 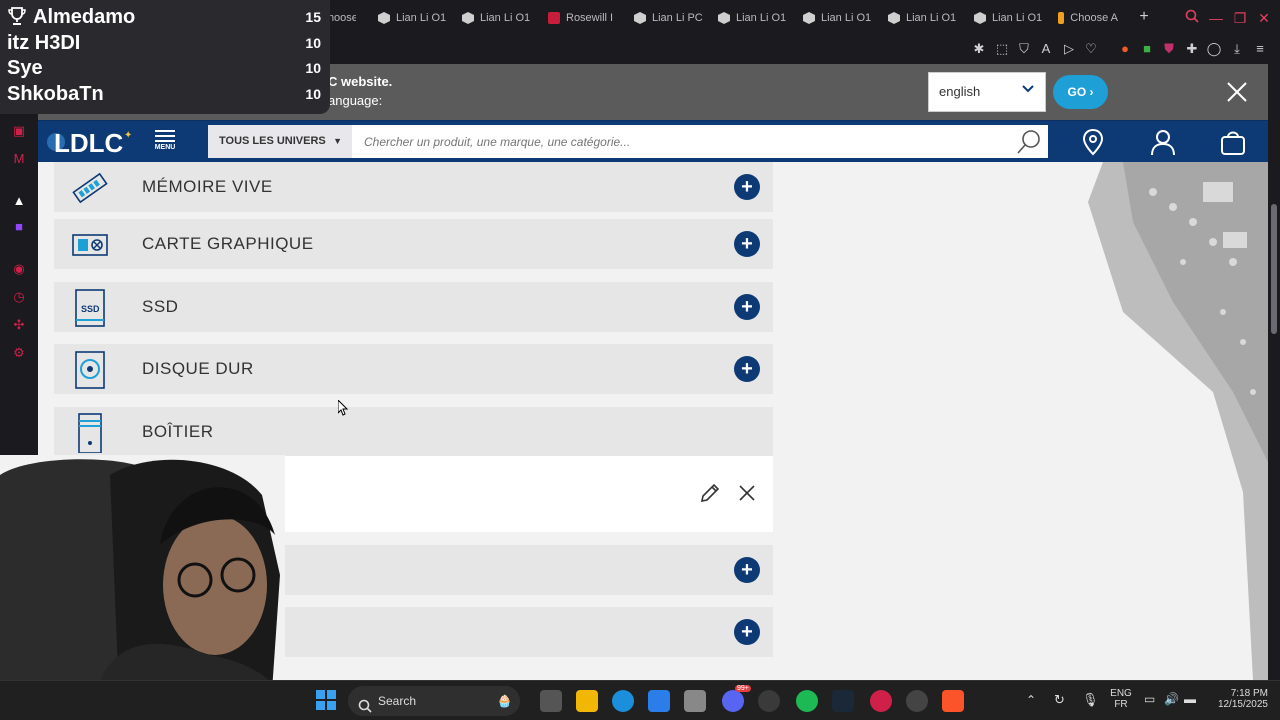 I want to click on location-pin-icon, so click(x=1093, y=142).